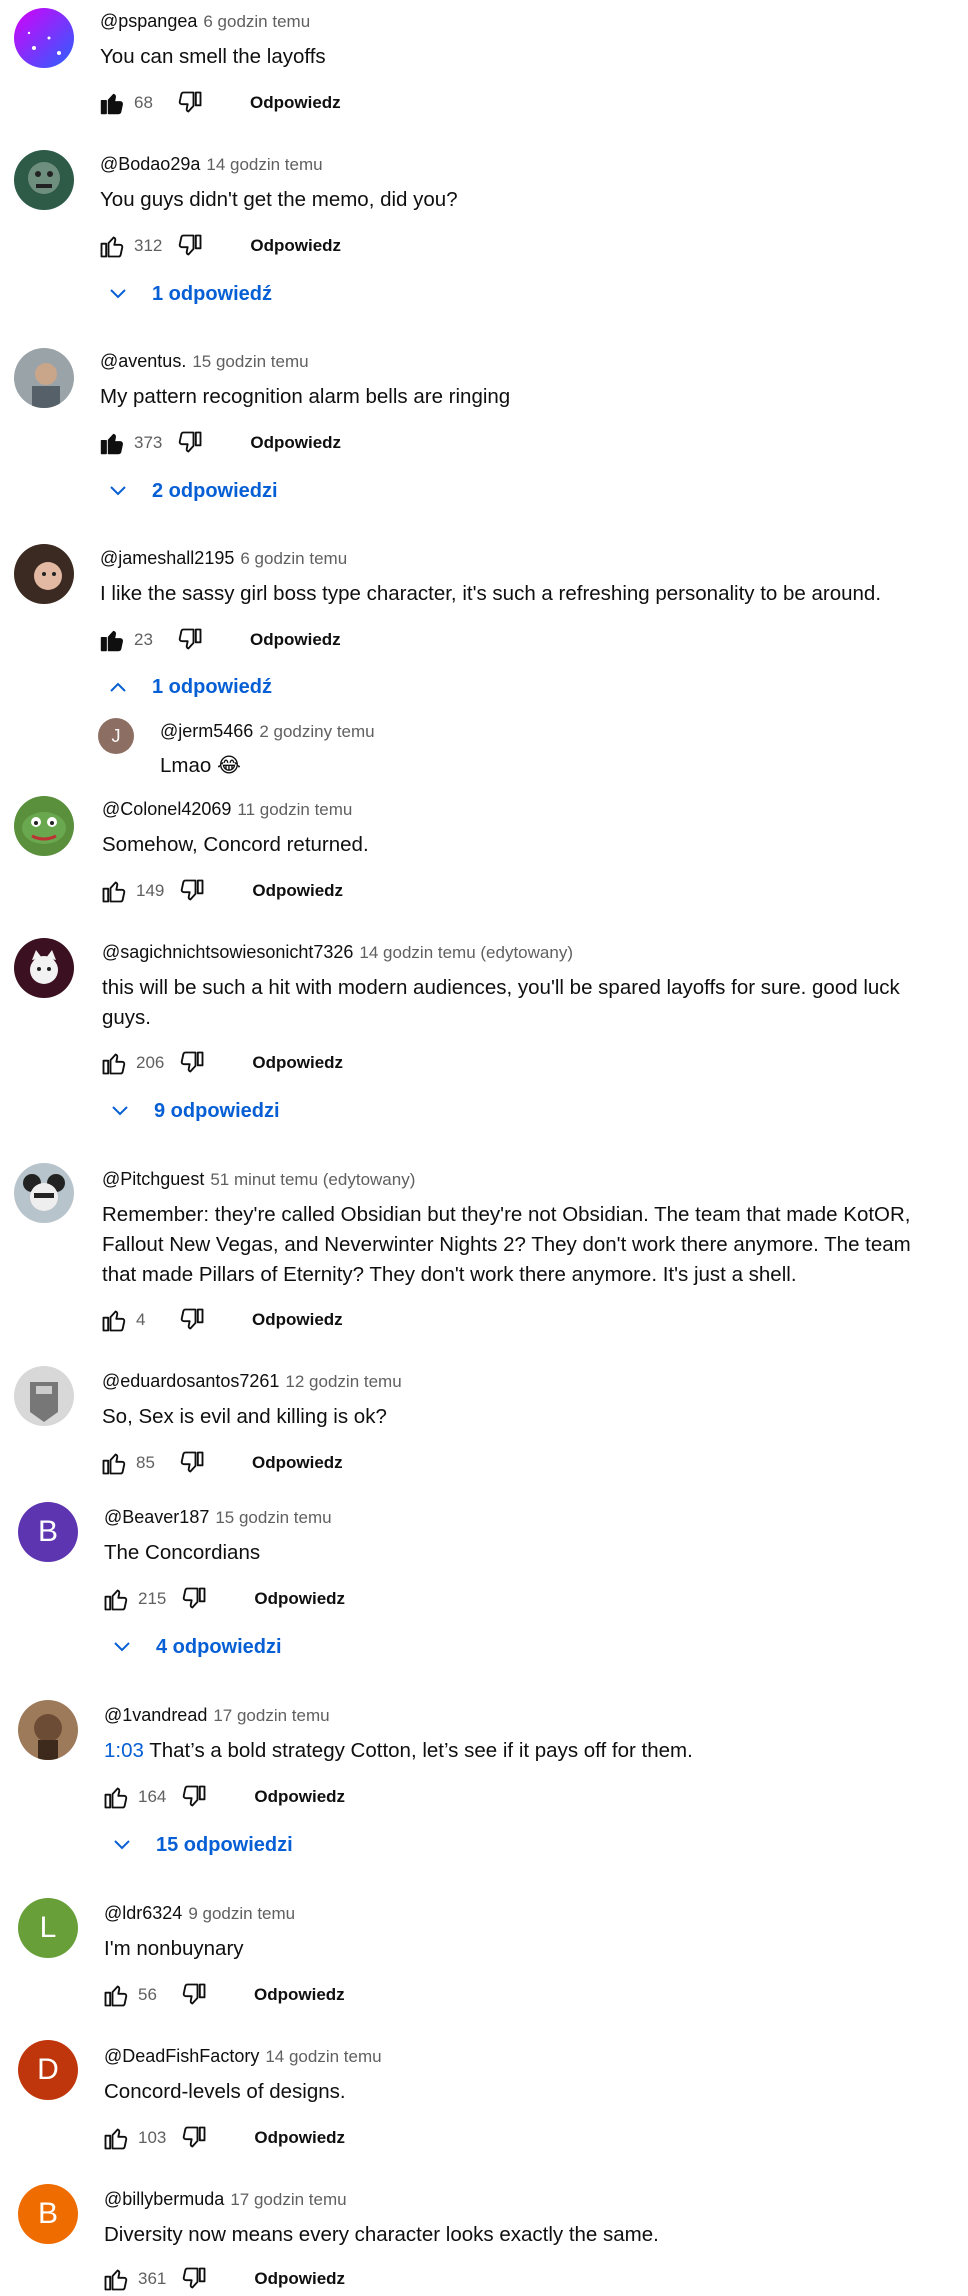 The height and width of the screenshot is (2296, 968). Describe the element at coordinates (181, 2056) in the screenshot. I see `comment-author: @DeadFishFactory` at that location.